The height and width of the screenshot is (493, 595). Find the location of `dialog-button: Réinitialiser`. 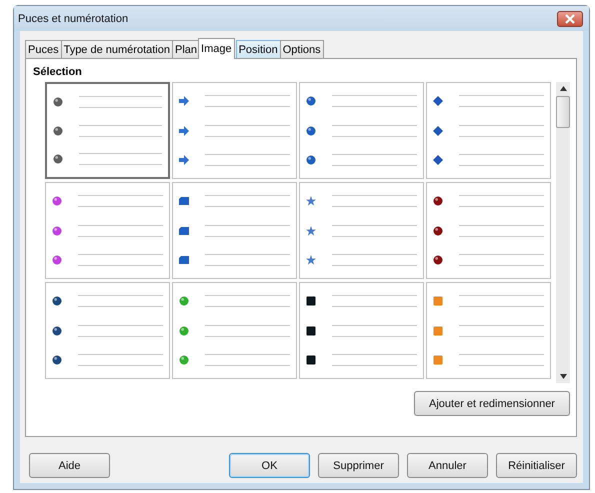

dialog-button: Réinitialiser is located at coordinates (536, 465).